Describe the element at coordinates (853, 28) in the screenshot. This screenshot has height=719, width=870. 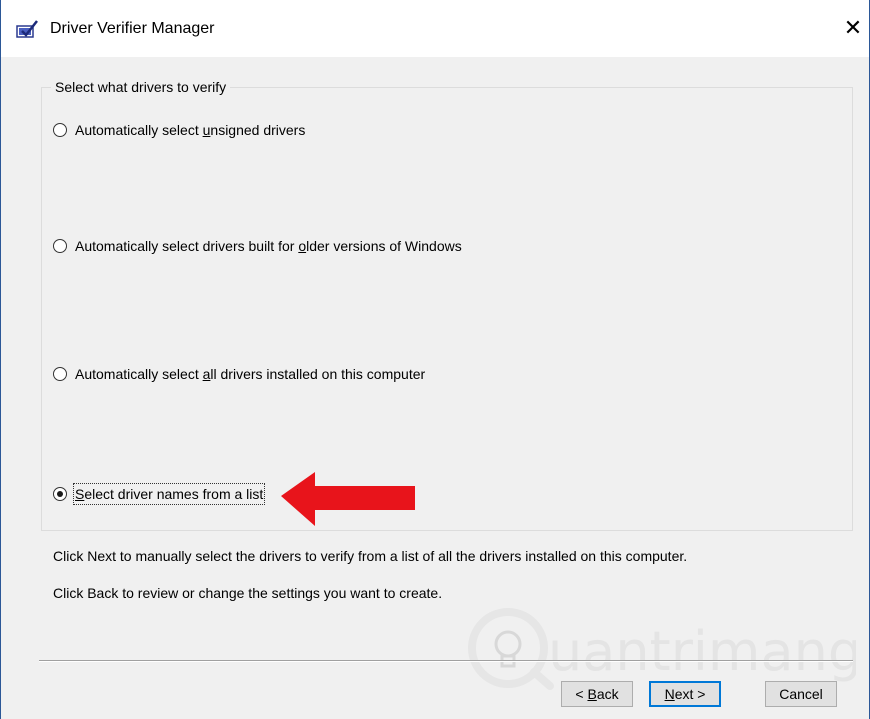
I see `close-icon: ✕` at that location.